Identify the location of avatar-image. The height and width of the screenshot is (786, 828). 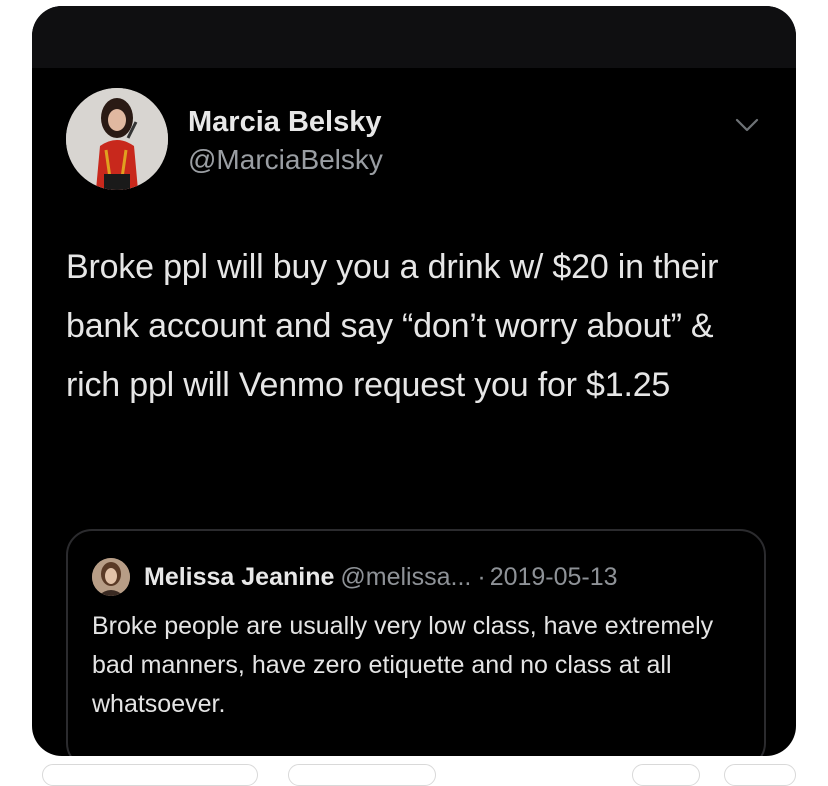
(117, 139).